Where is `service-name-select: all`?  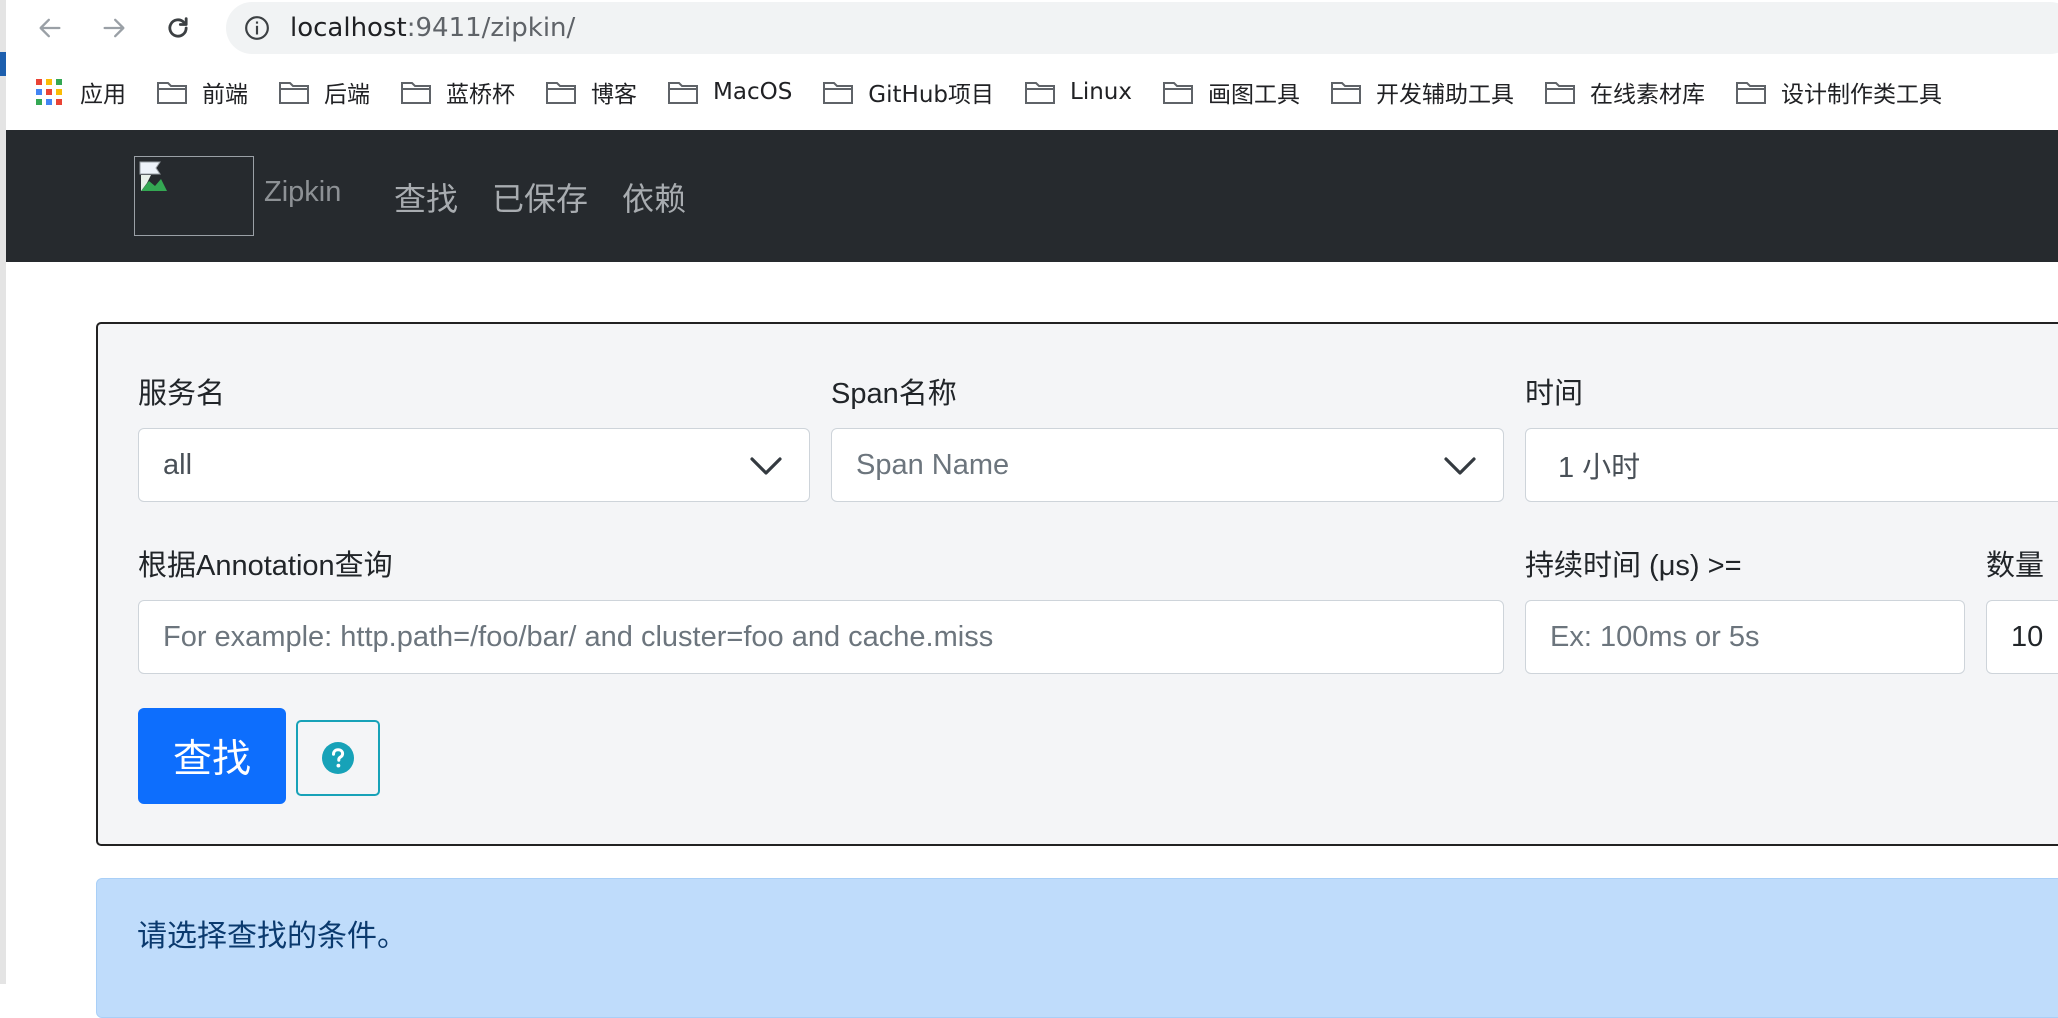 service-name-select: all is located at coordinates (474, 465).